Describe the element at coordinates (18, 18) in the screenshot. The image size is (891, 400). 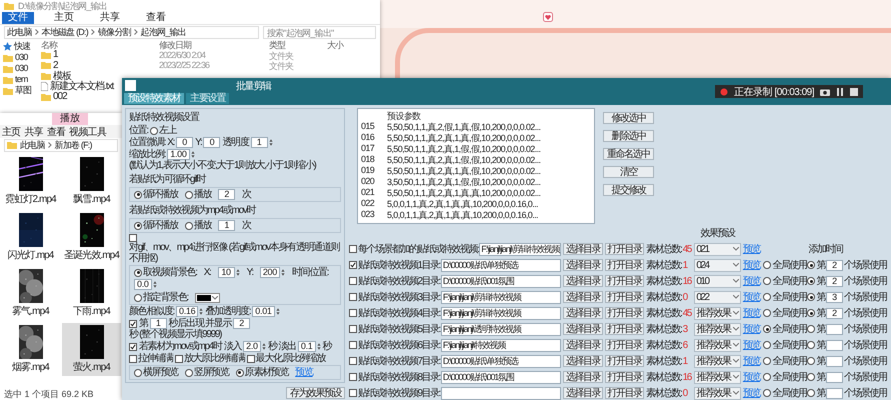
I see `ribbon-tab: 文件` at that location.